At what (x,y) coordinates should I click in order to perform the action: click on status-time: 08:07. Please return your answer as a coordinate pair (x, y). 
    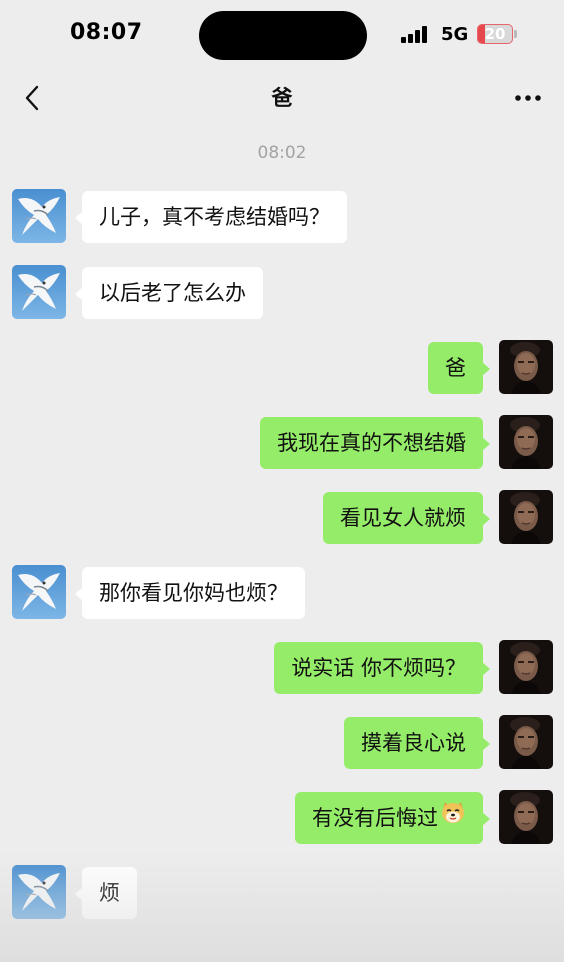
    Looking at the image, I should click on (106, 32).